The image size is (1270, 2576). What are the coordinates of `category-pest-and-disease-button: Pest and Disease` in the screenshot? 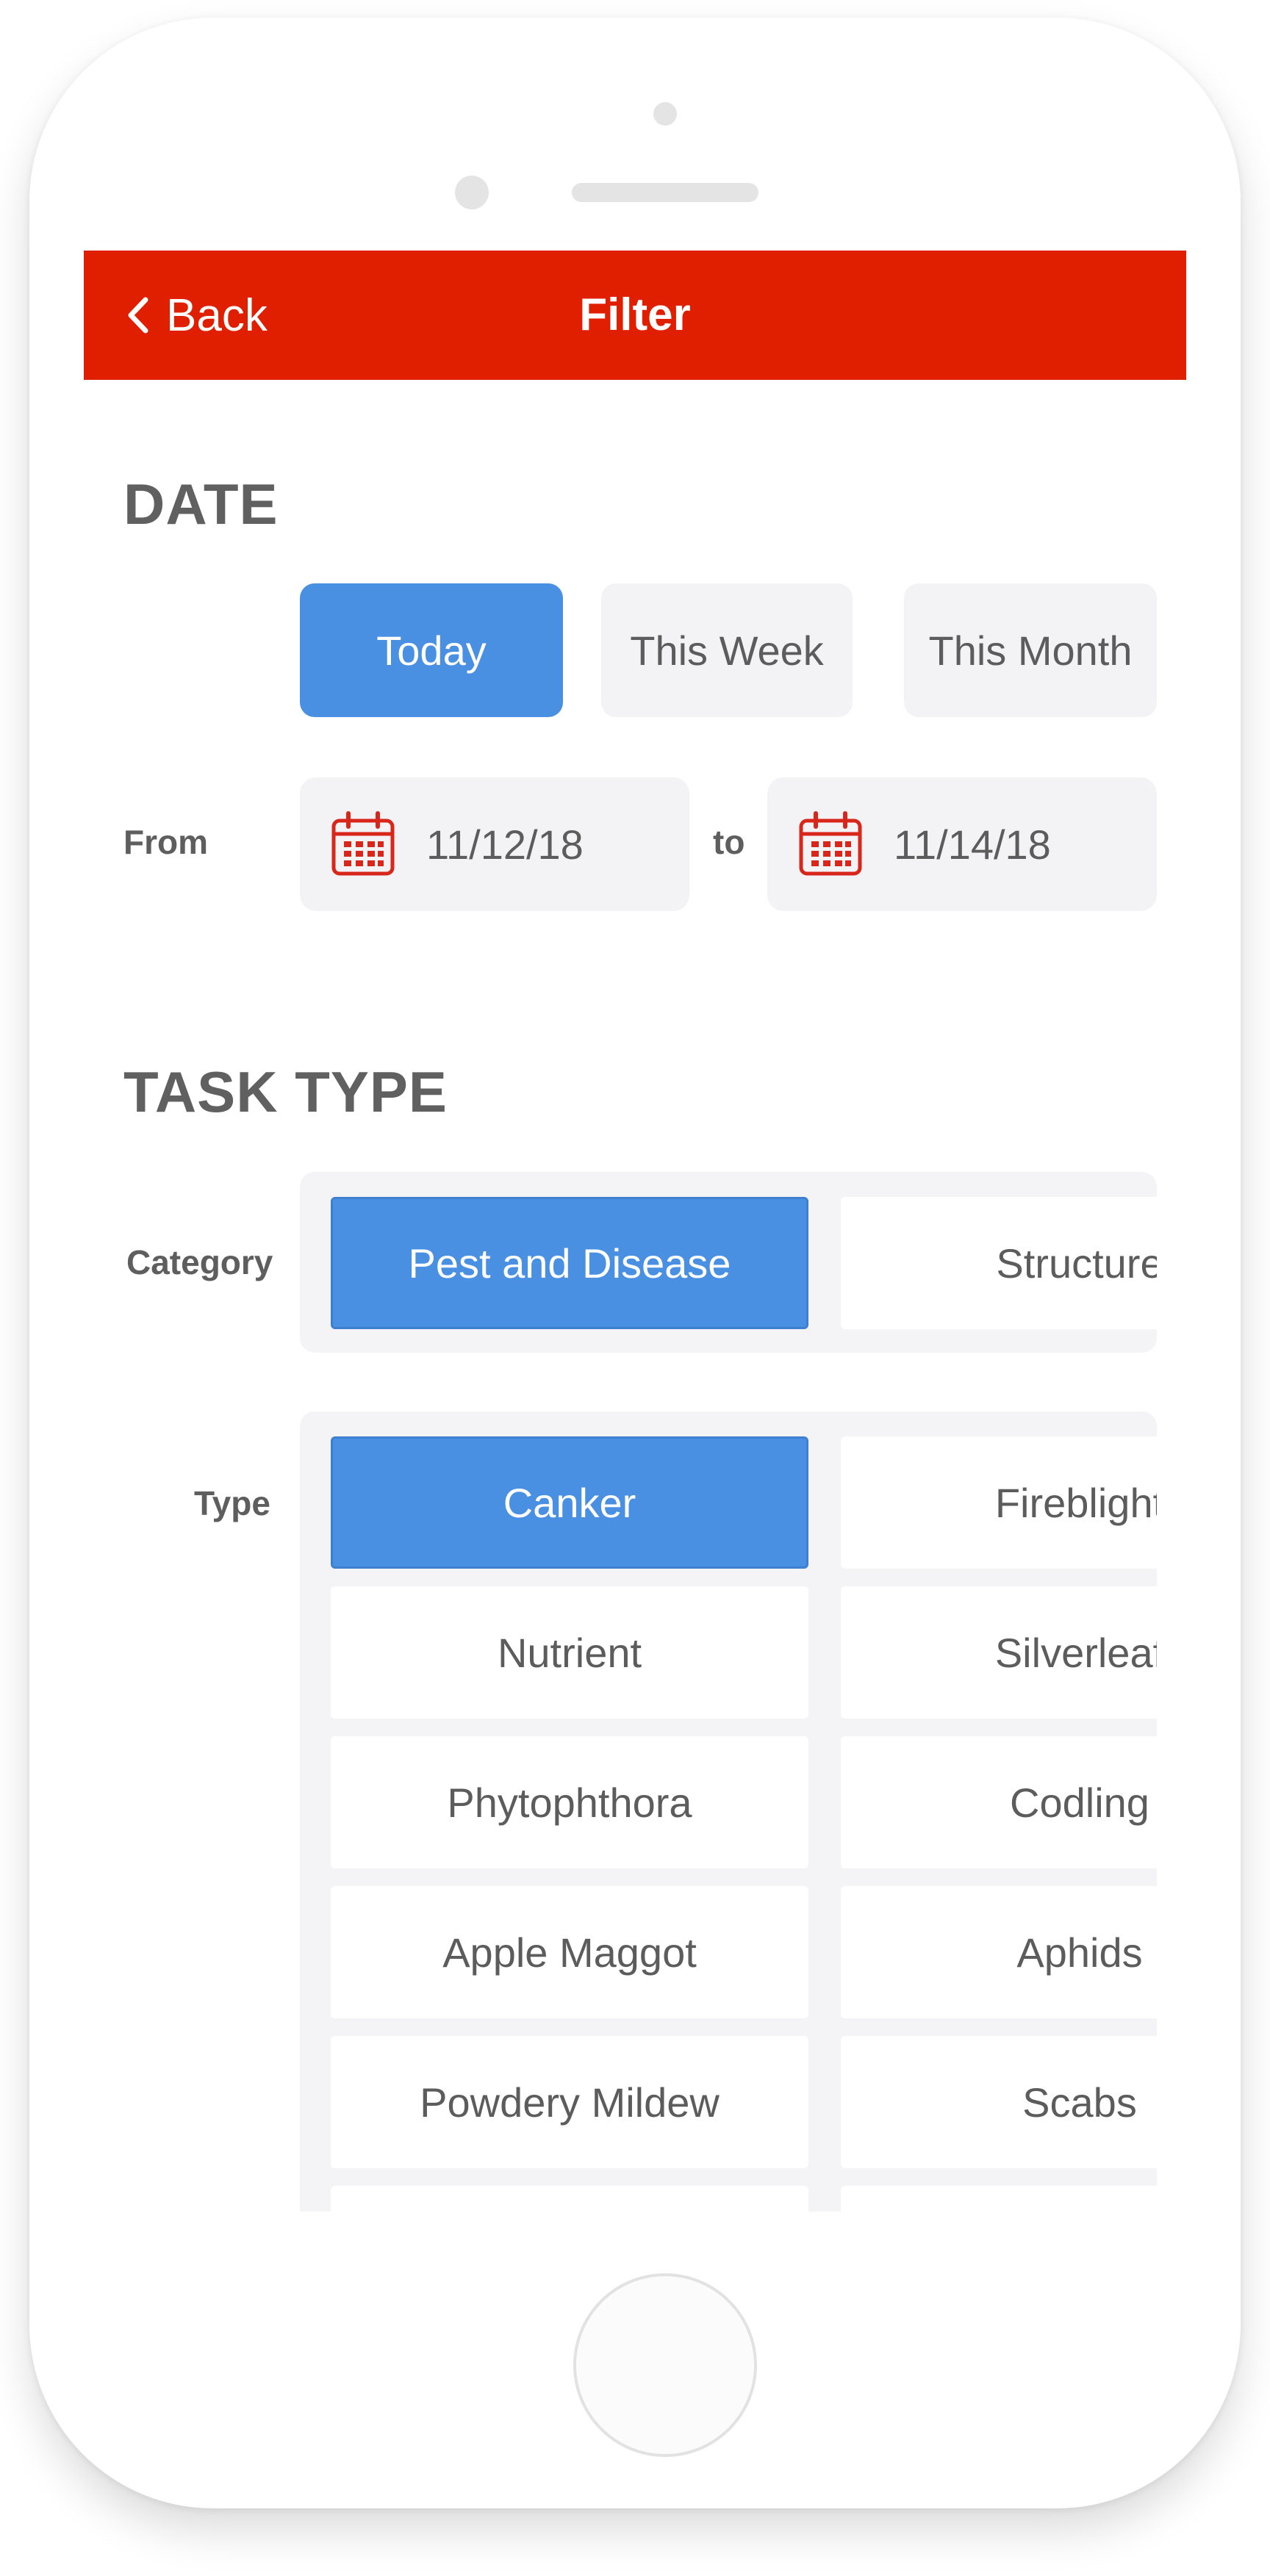 It's located at (569, 1263).